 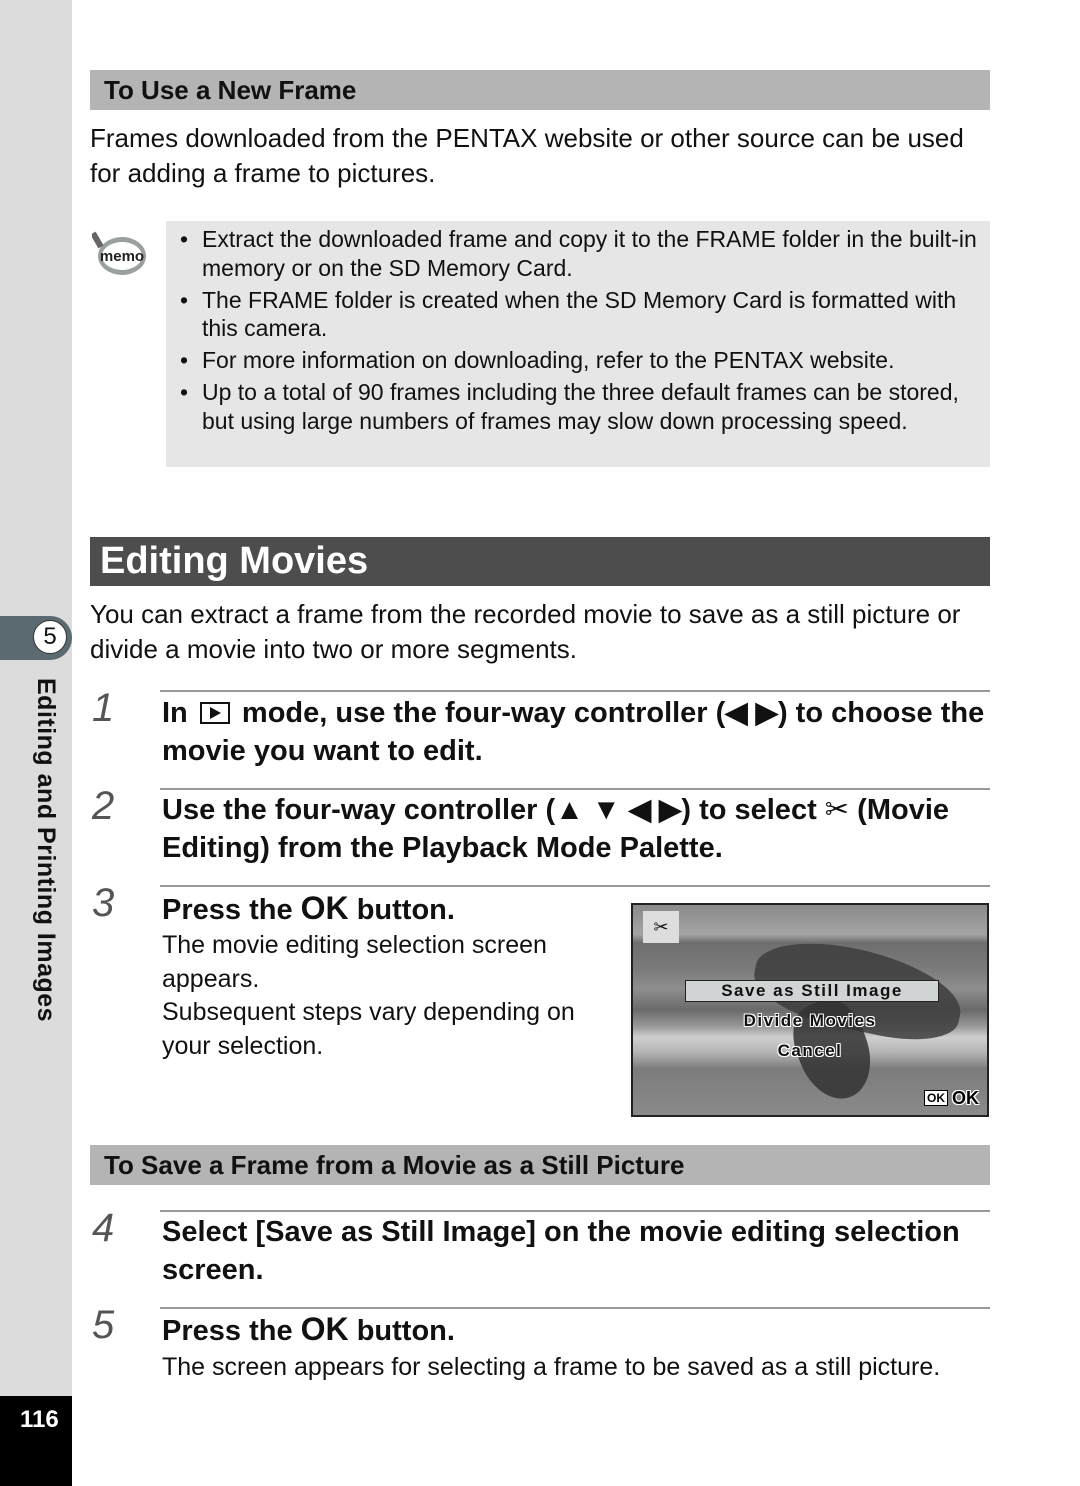 I want to click on chapter-number: 5, so click(x=50, y=637).